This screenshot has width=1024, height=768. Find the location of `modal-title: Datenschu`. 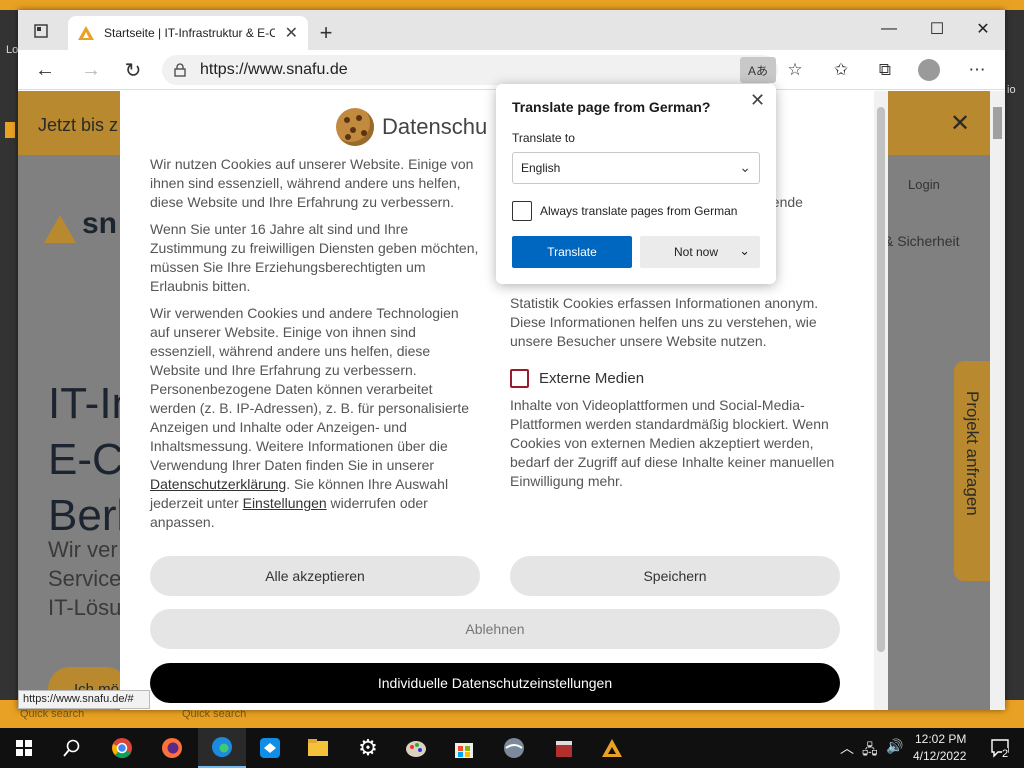

modal-title: Datenschu is located at coordinates (435, 126).